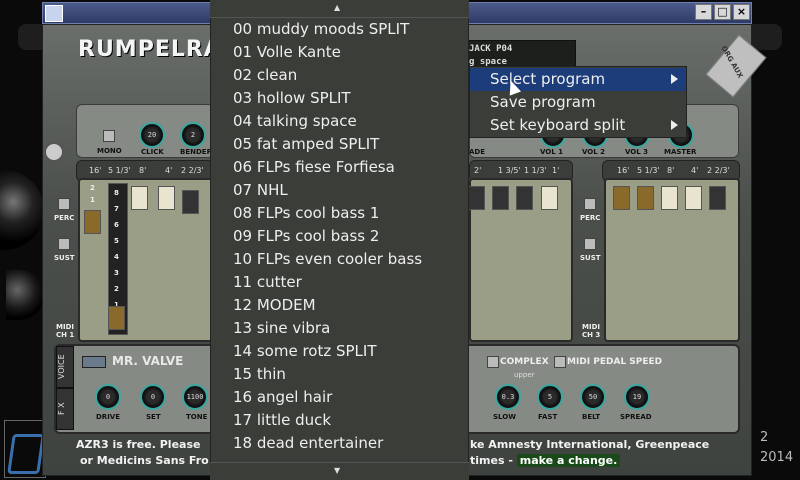  I want to click on set-knob: 0, so click(153, 397).